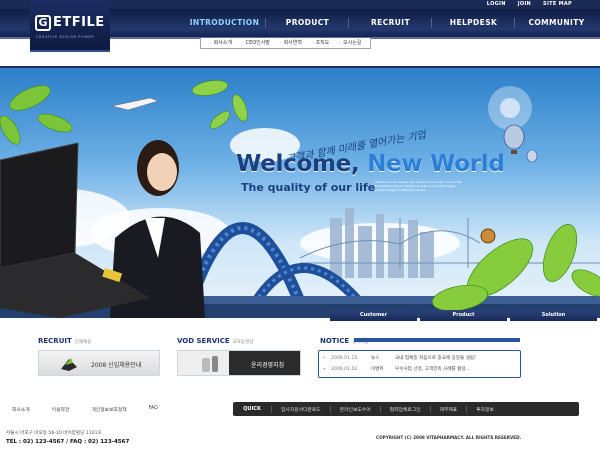 The height and width of the screenshot is (451, 600). I want to click on quick-link-invest: 투자정보, so click(484, 409).